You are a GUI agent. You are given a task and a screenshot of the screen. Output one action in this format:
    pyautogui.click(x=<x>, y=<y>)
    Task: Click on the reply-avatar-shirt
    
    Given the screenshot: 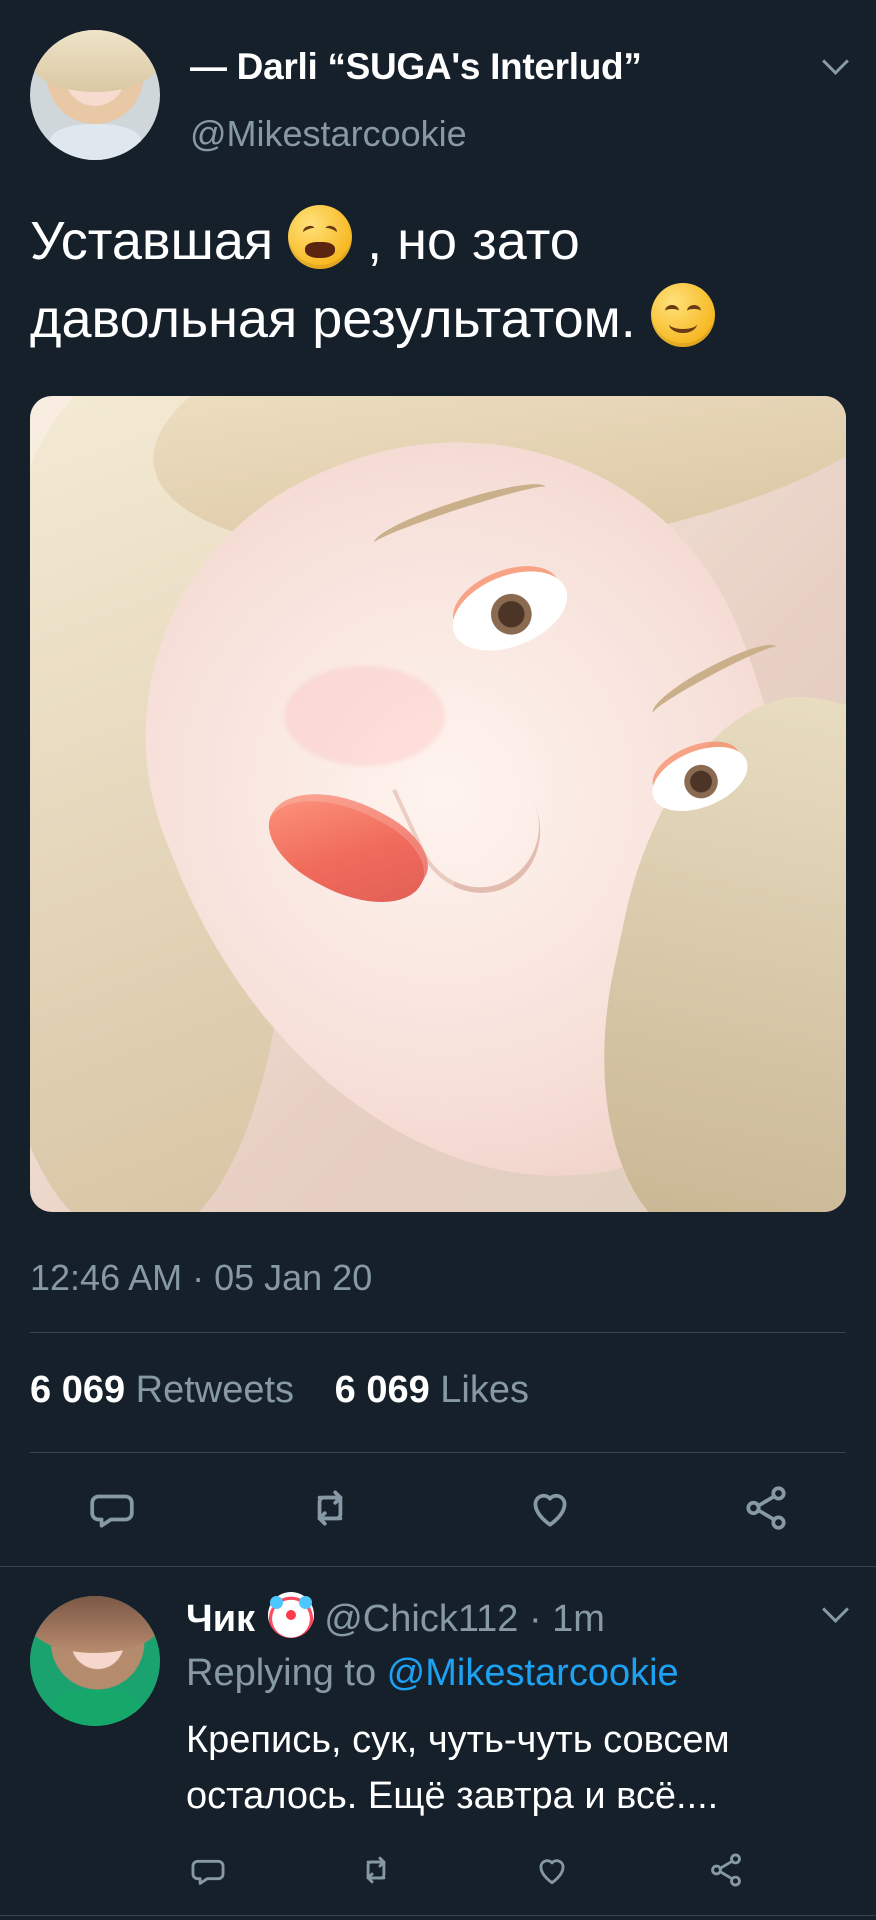 What is the action you would take?
    pyautogui.click(x=95, y=1707)
    